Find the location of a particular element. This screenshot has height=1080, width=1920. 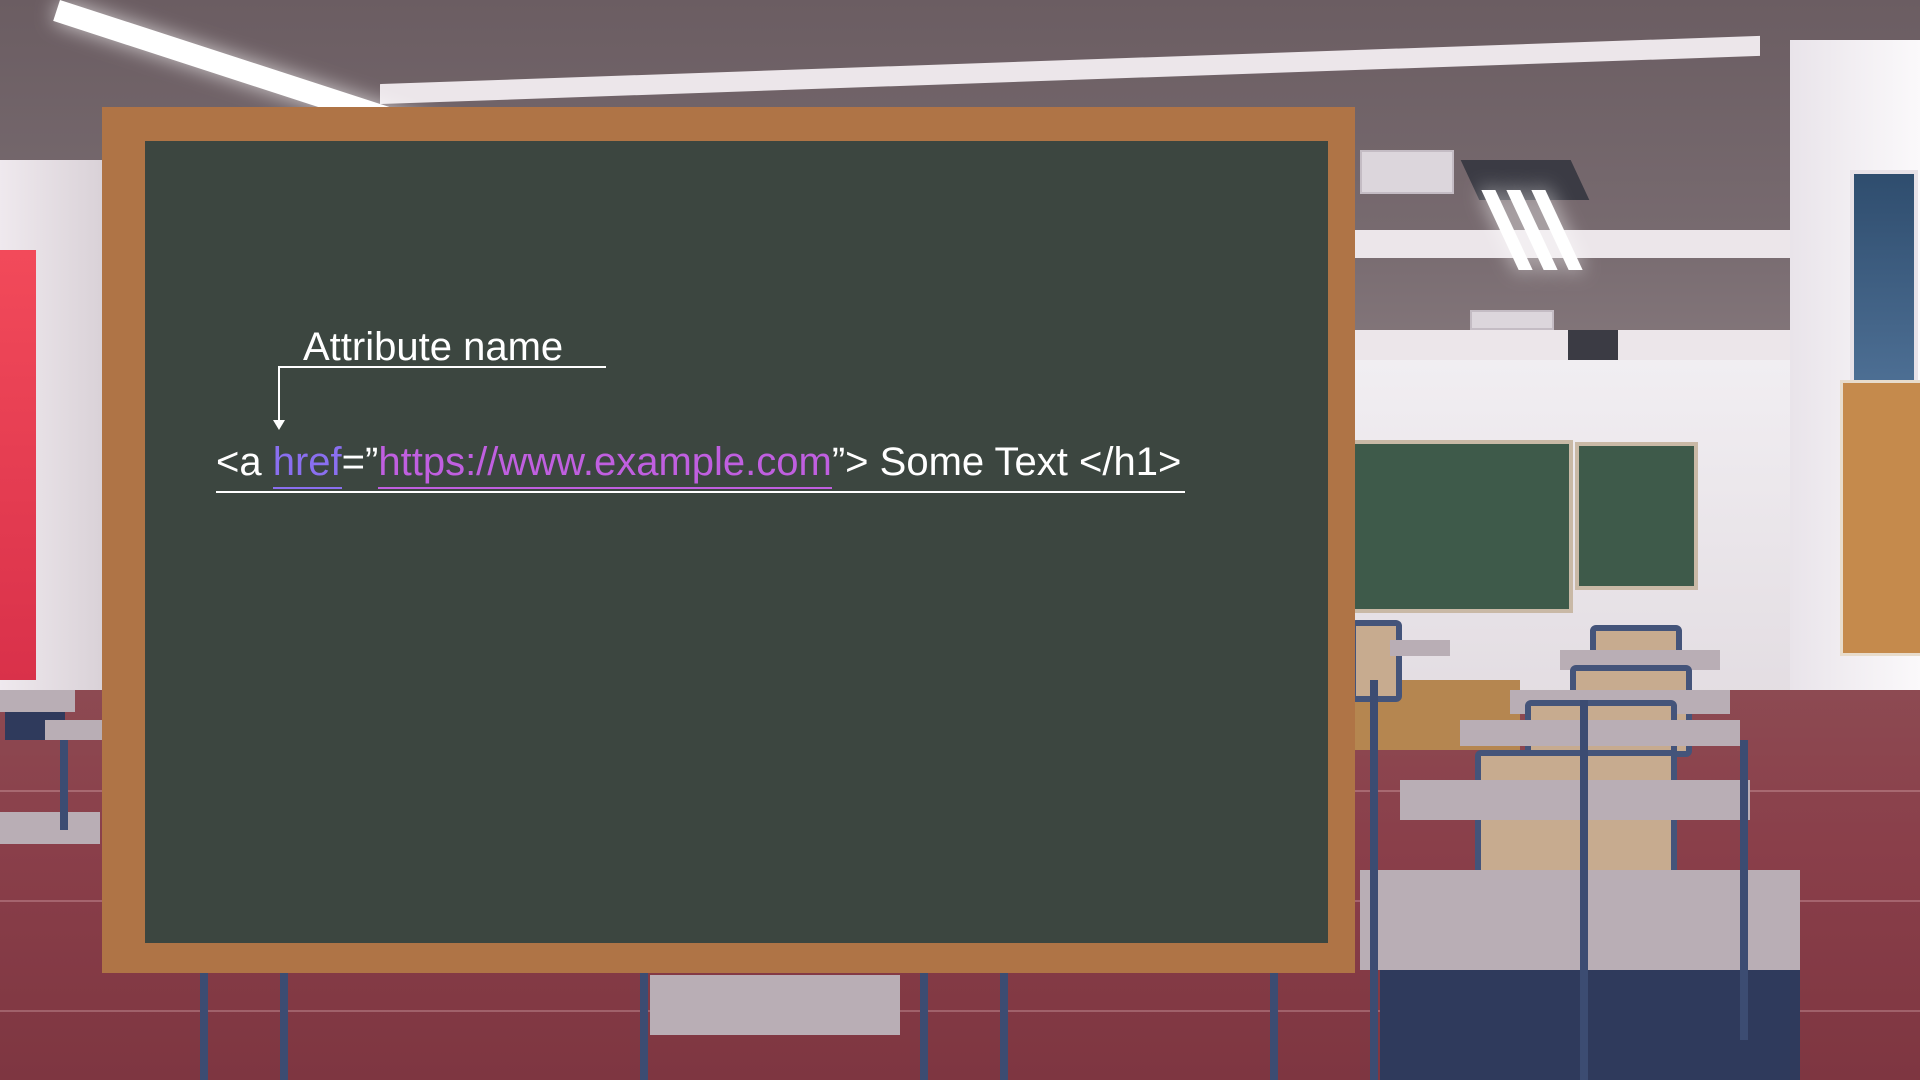

code-tag-rest: ”> Some Text </h1> is located at coordinates (1006, 462).